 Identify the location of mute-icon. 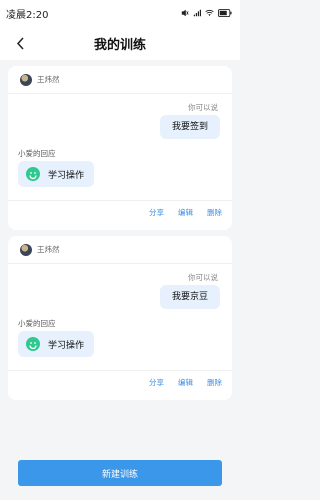
(185, 13).